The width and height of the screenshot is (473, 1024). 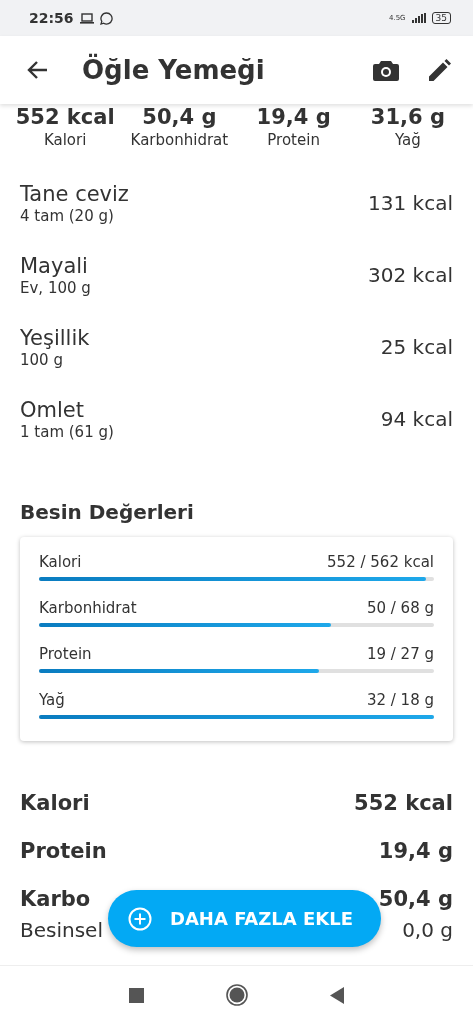 I want to click on food-portion: 4 tam (20 g), so click(x=67, y=216).